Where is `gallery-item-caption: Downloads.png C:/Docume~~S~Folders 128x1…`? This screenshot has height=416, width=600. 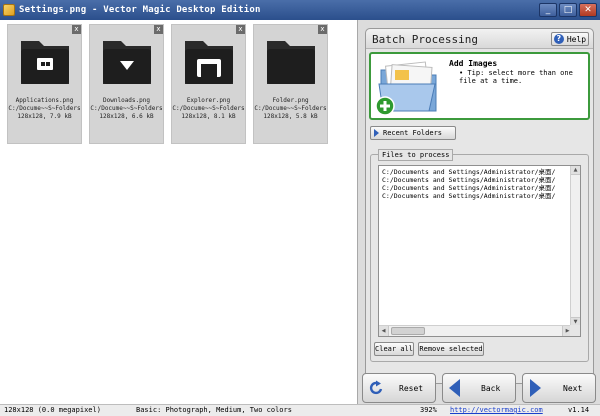 gallery-item-caption: Downloads.png C:/Docume~~S~Folders 128x1… is located at coordinates (126, 109).